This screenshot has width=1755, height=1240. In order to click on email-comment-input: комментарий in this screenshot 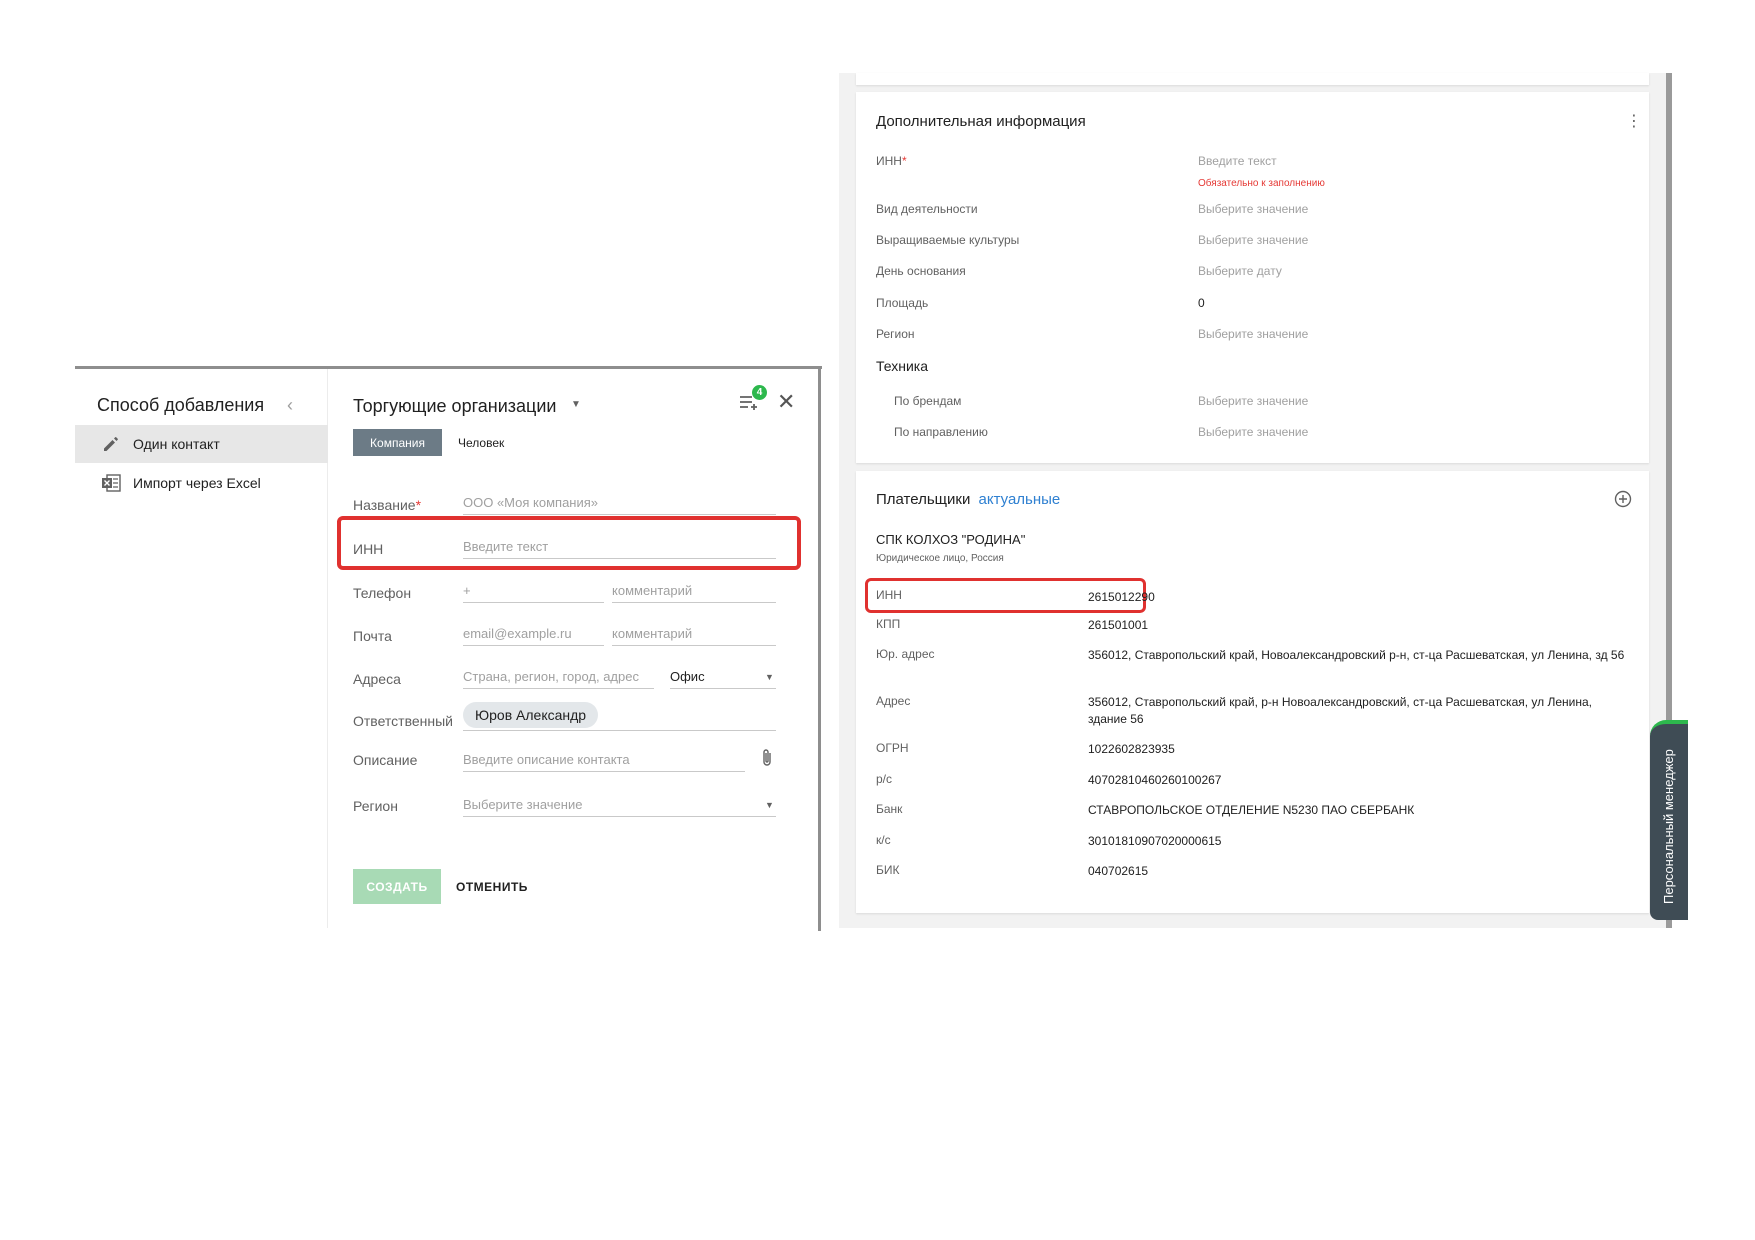, I will do `click(694, 633)`.